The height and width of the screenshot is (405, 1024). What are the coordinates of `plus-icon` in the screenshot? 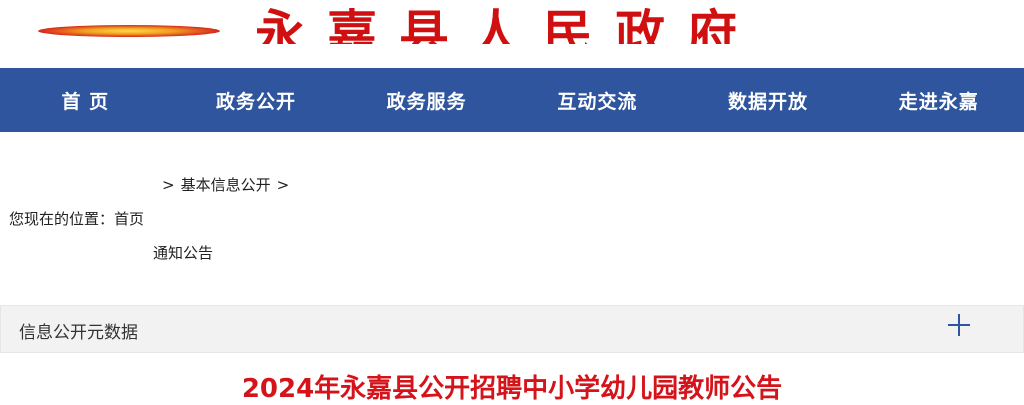 It's located at (959, 325).